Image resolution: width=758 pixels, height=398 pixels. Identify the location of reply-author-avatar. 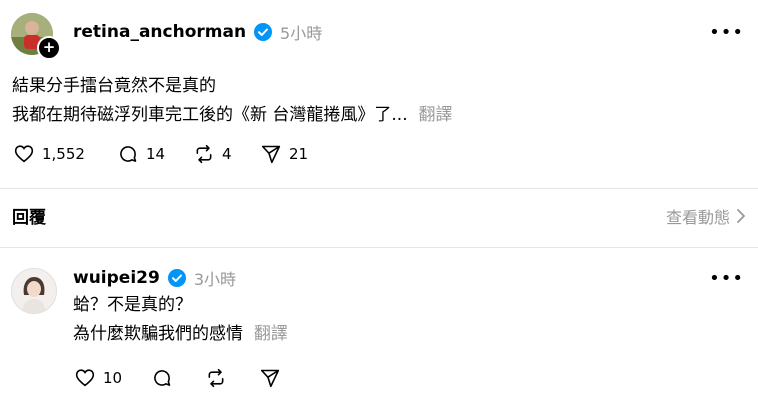
(34, 291).